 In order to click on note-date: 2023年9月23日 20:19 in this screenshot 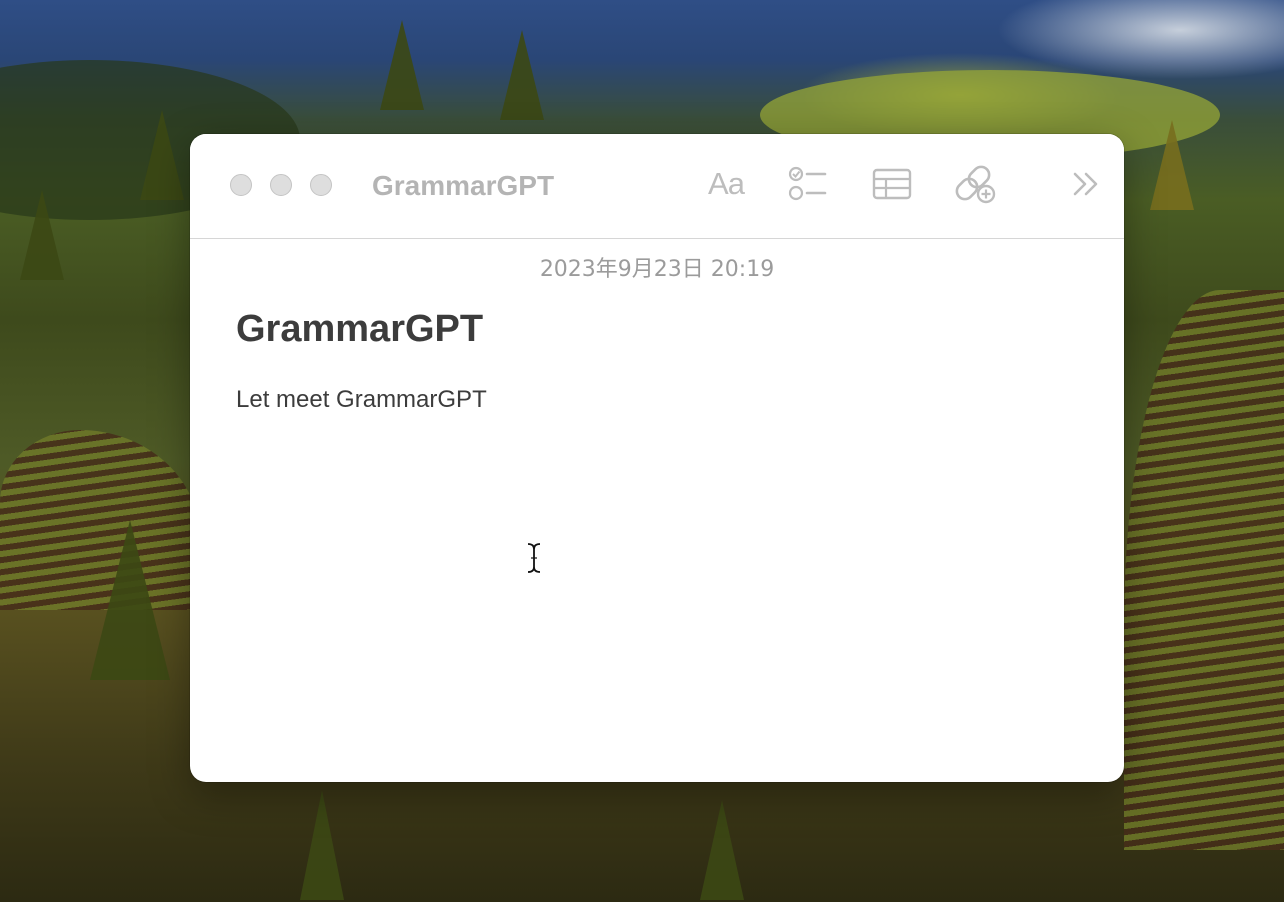, I will do `click(657, 269)`.